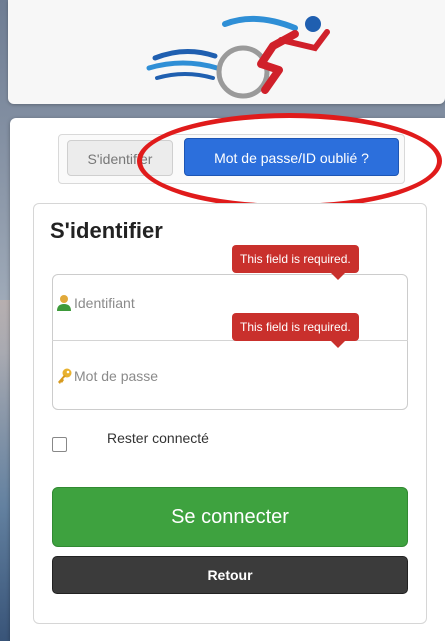 The height and width of the screenshot is (641, 445). I want to click on form-title: S'identifier, so click(106, 230).